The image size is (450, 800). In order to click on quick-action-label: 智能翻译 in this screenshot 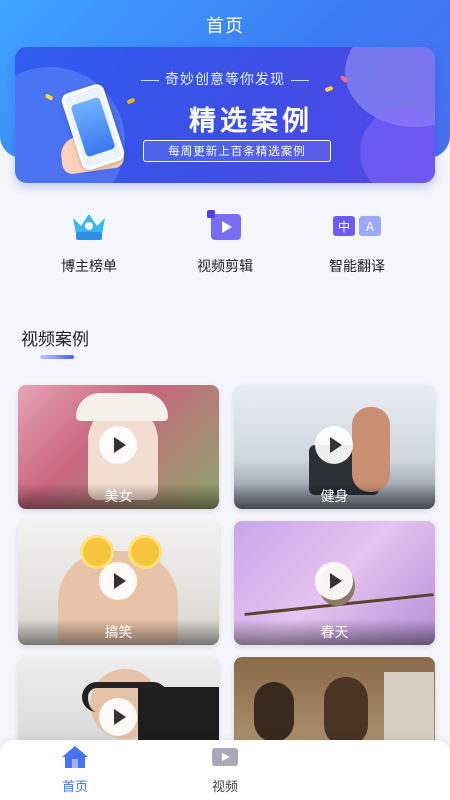, I will do `click(357, 267)`.